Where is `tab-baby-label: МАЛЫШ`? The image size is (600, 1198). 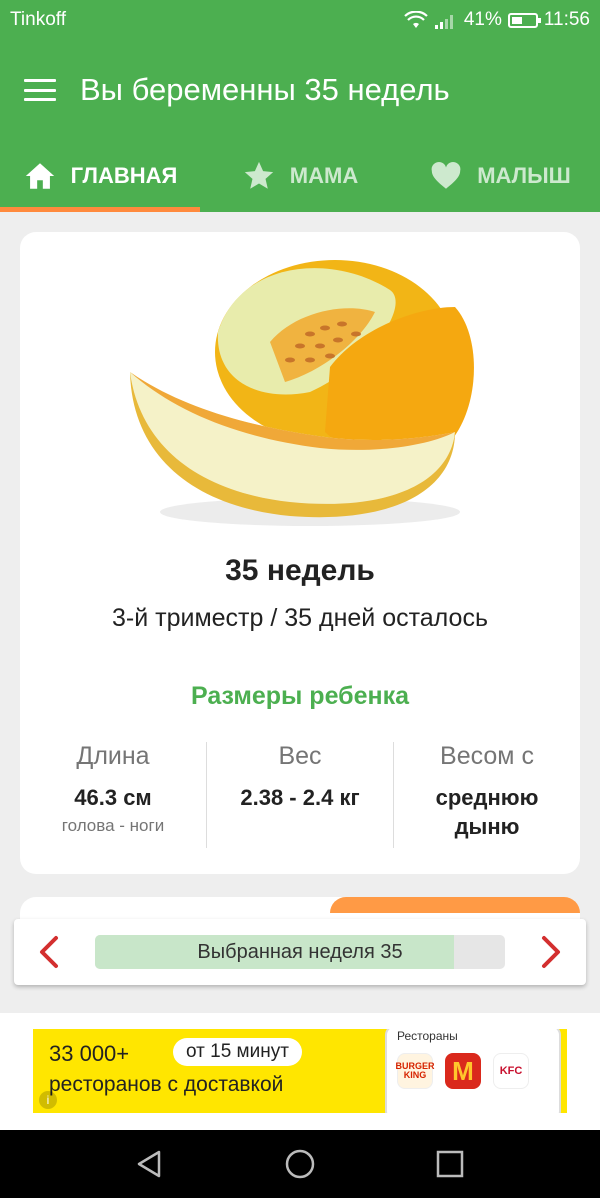 tab-baby-label: МАЛЫШ is located at coordinates (524, 175).